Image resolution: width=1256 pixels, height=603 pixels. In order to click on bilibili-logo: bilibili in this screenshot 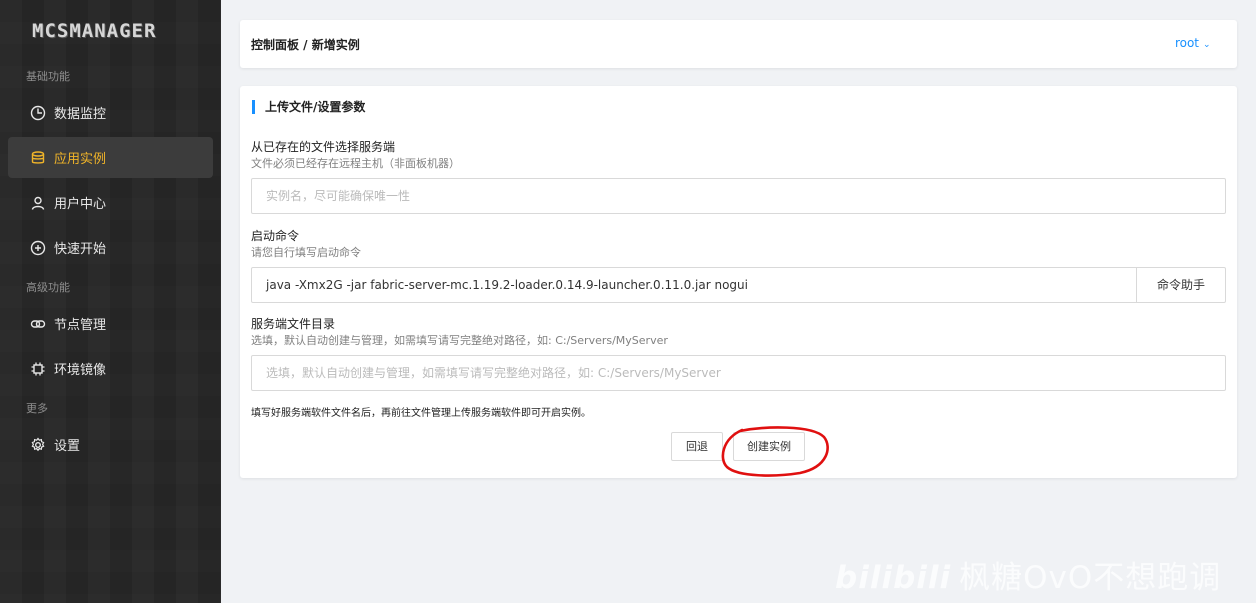, I will do `click(893, 578)`.